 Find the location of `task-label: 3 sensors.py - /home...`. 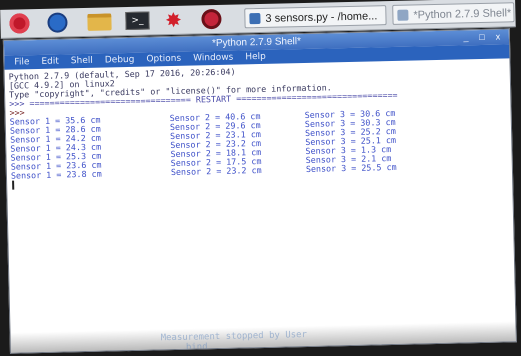

task-label: 3 sensors.py - /home... is located at coordinates (321, 17).